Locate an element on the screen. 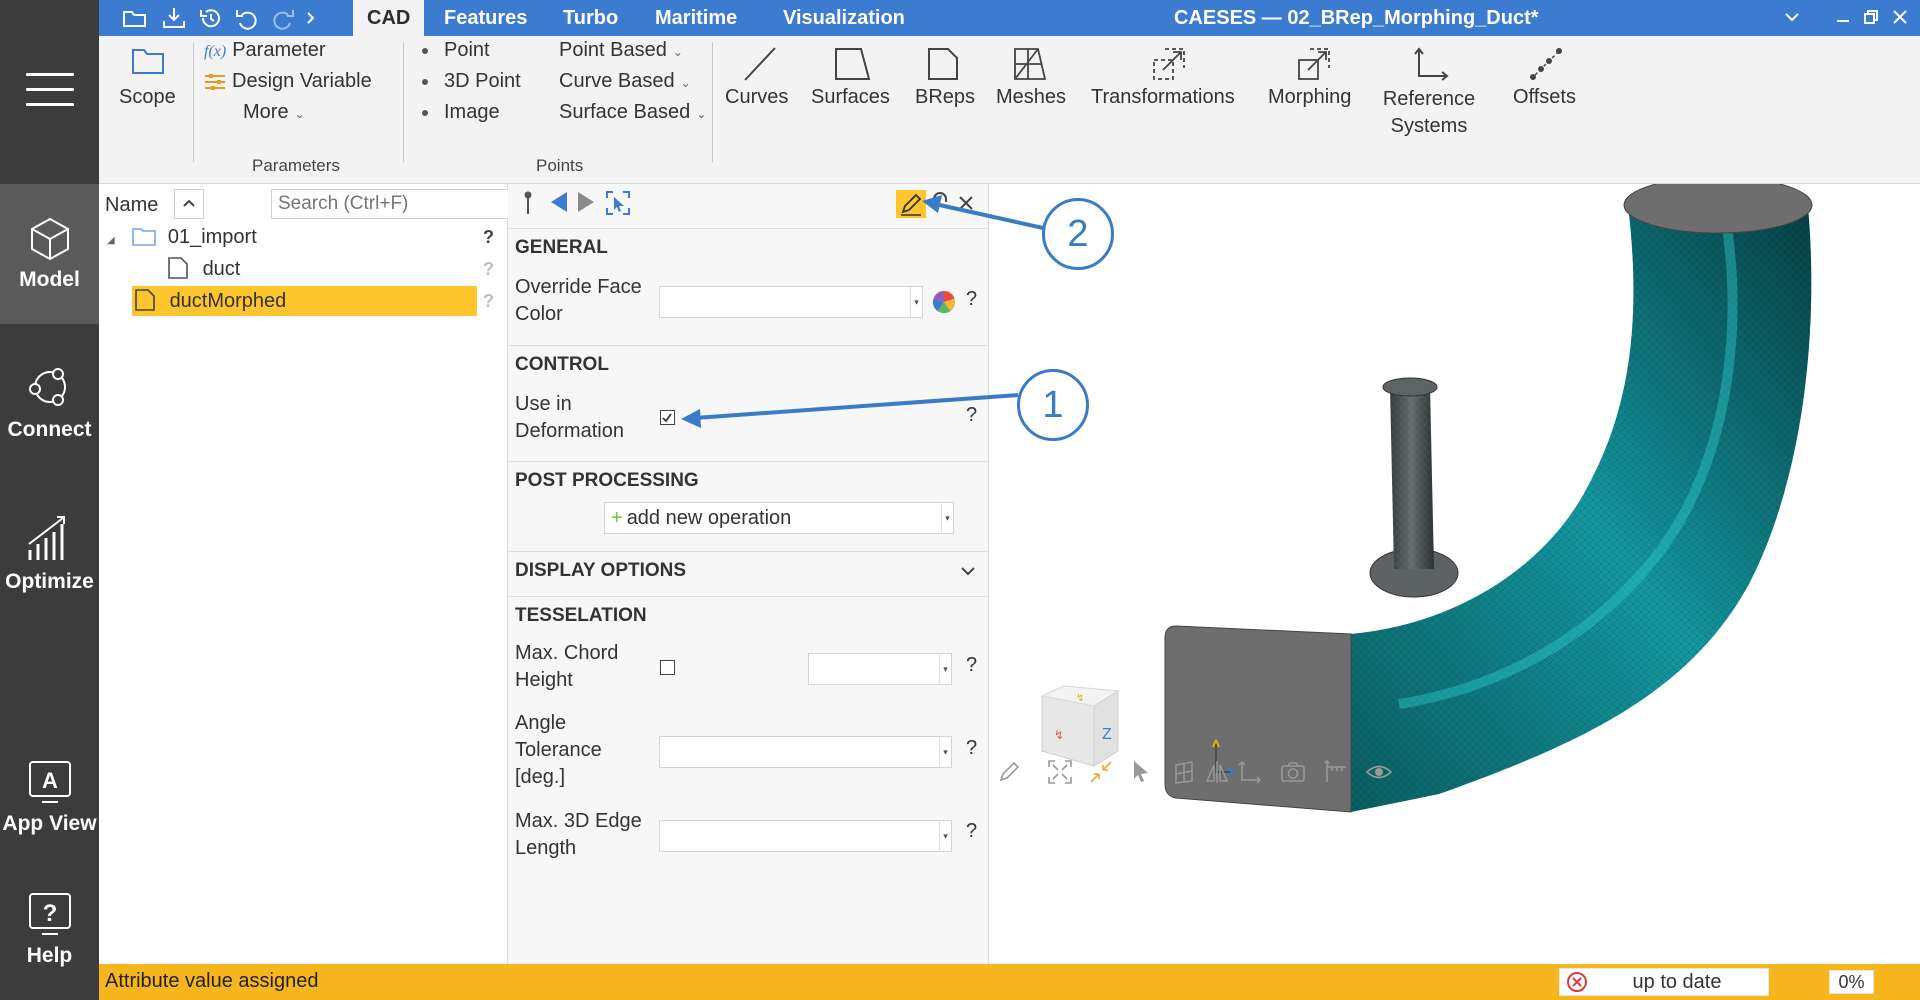 This screenshot has width=1920, height=1000. lock-icon is located at coordinates (940, 203).